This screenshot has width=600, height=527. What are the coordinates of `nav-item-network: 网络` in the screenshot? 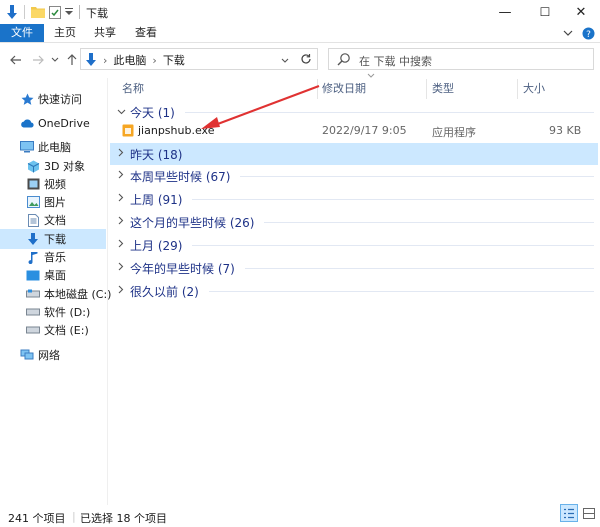 It's located at (53, 355).